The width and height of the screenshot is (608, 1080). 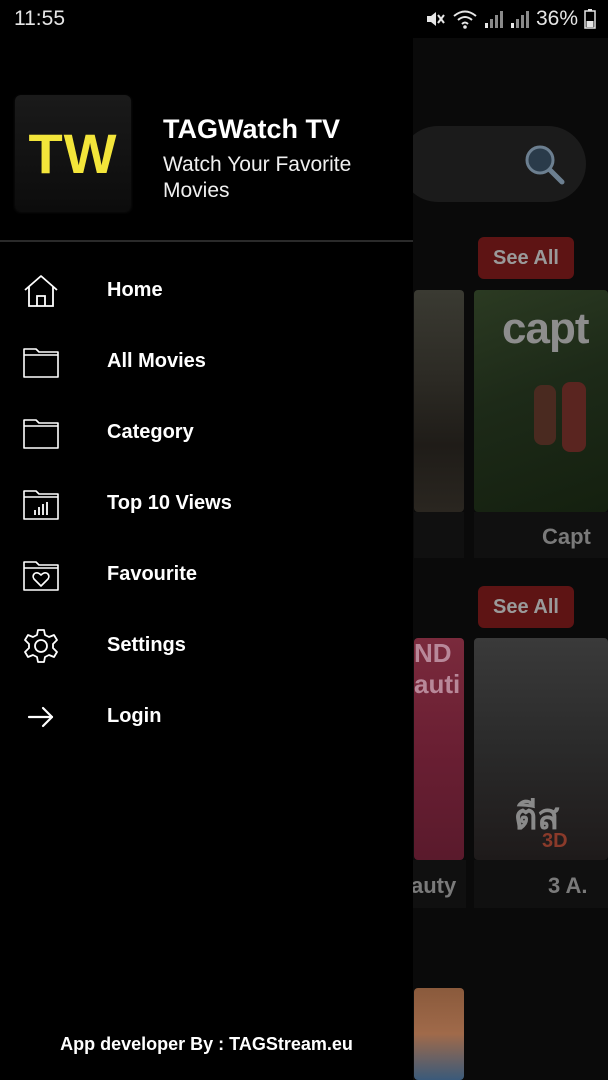 What do you see at coordinates (39, 18) in the screenshot?
I see `status-time: 11:55` at bounding box center [39, 18].